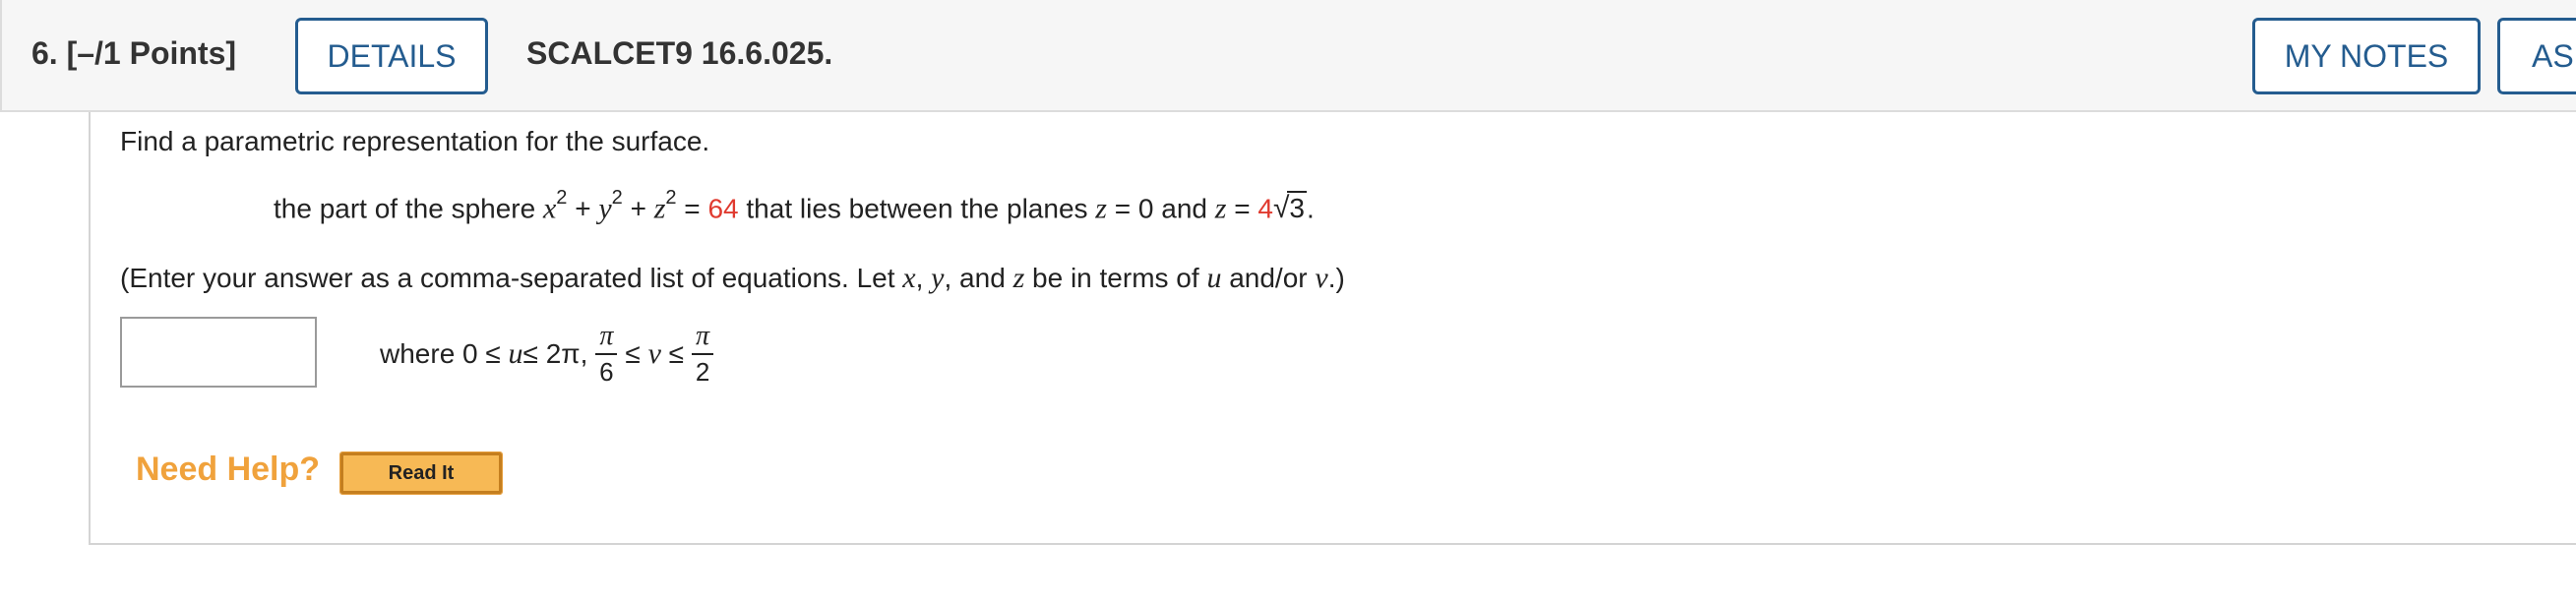  What do you see at coordinates (606, 372) in the screenshot?
I see `denominator: 6` at bounding box center [606, 372].